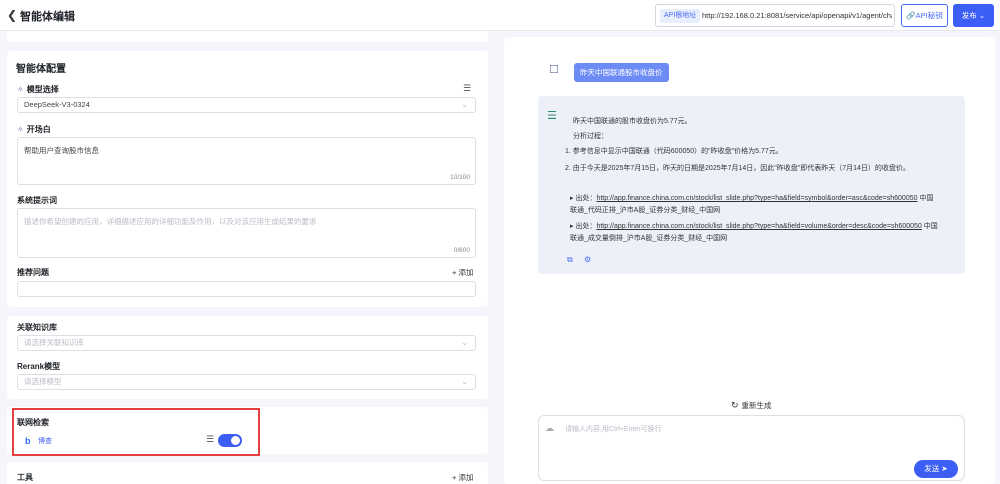 Image resolution: width=1000 pixels, height=484 pixels. I want to click on source-line: 联通_成交量倒排_沪市A股_证券分类_财经_中国网, so click(649, 238).